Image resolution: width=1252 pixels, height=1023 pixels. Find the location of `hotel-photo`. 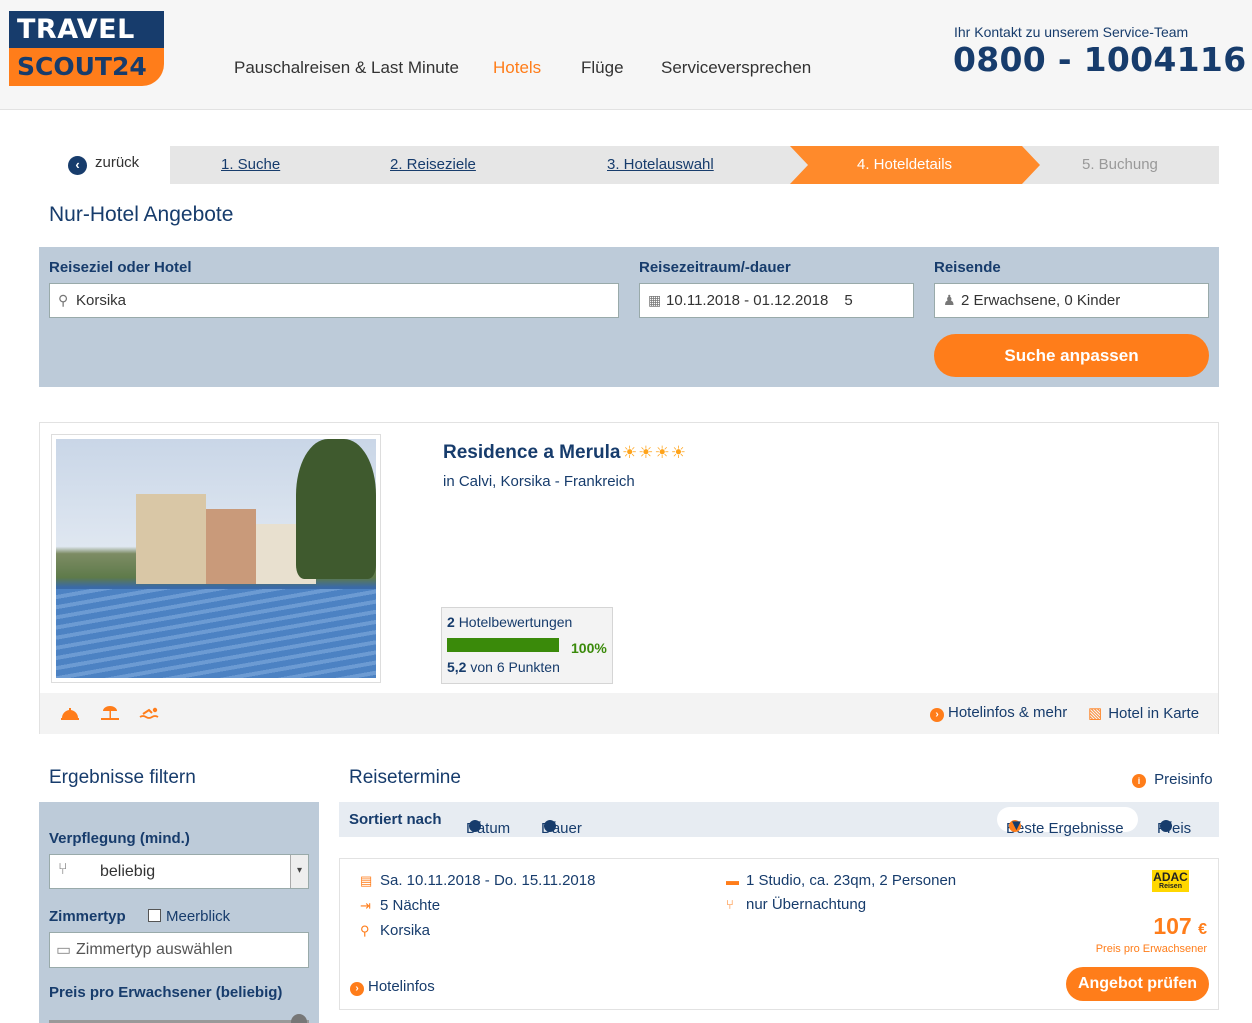

hotel-photo is located at coordinates (216, 558).